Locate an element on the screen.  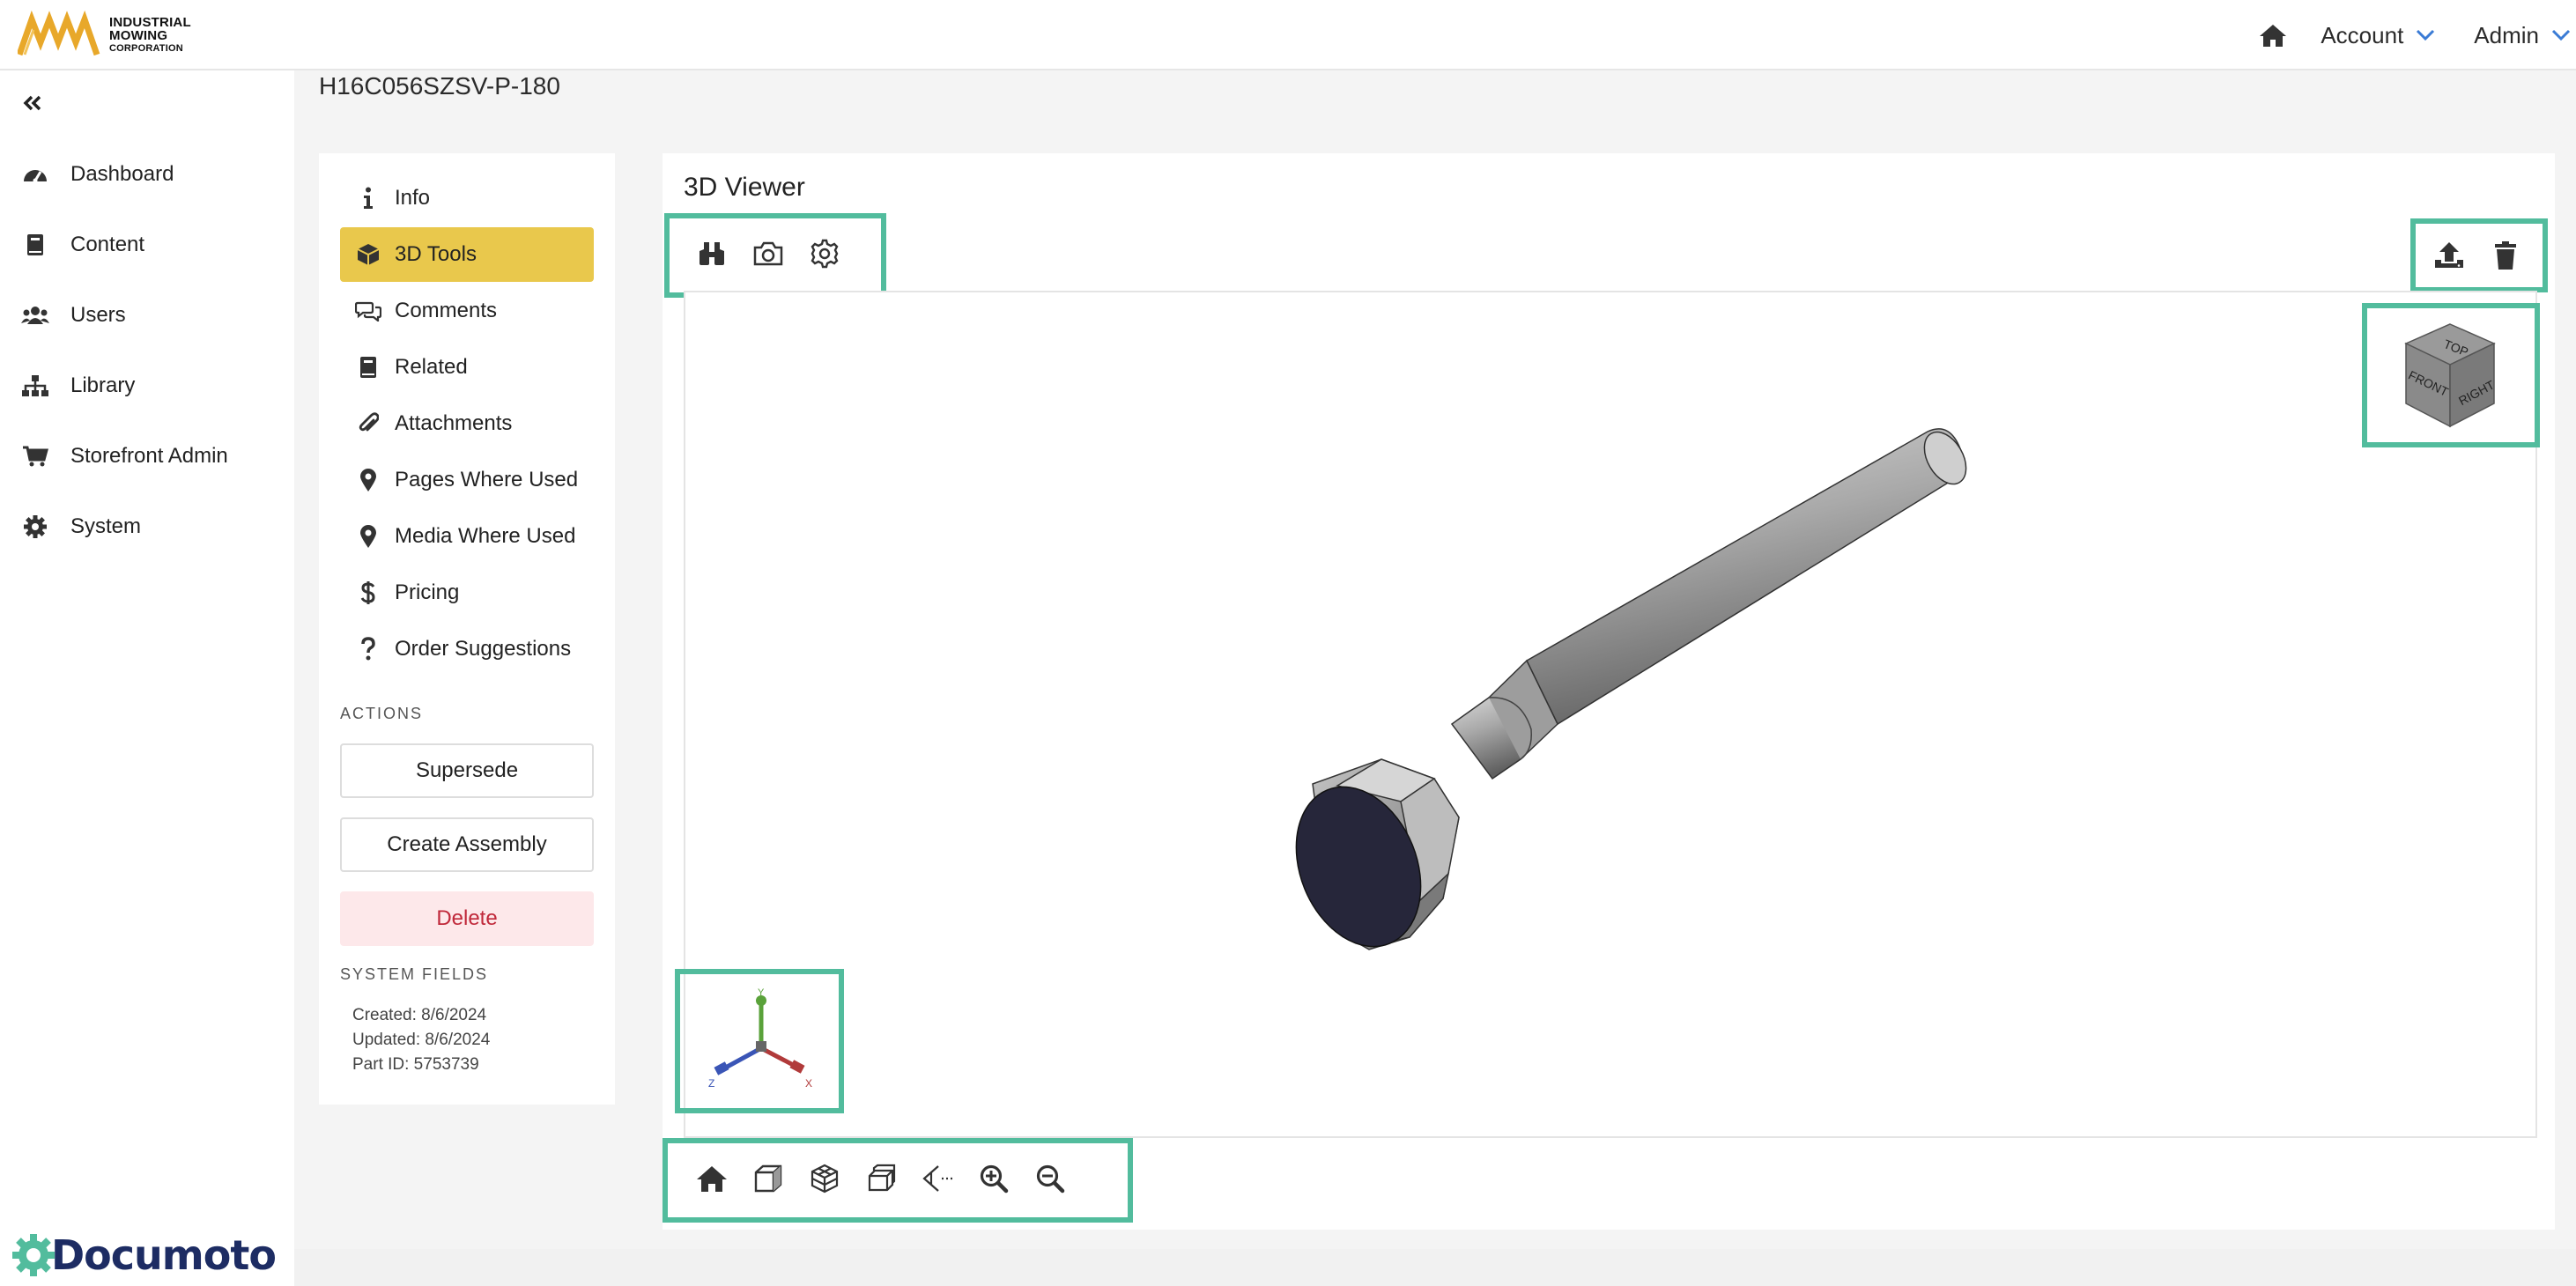
subnav-item-info: Info is located at coordinates (467, 198).